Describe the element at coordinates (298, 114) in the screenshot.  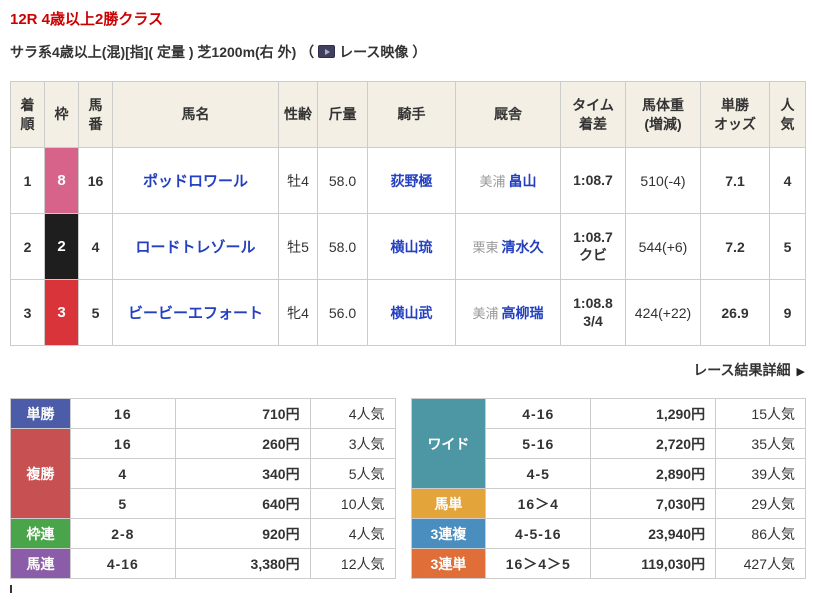
I see `col-sex-age: 性齢` at that location.